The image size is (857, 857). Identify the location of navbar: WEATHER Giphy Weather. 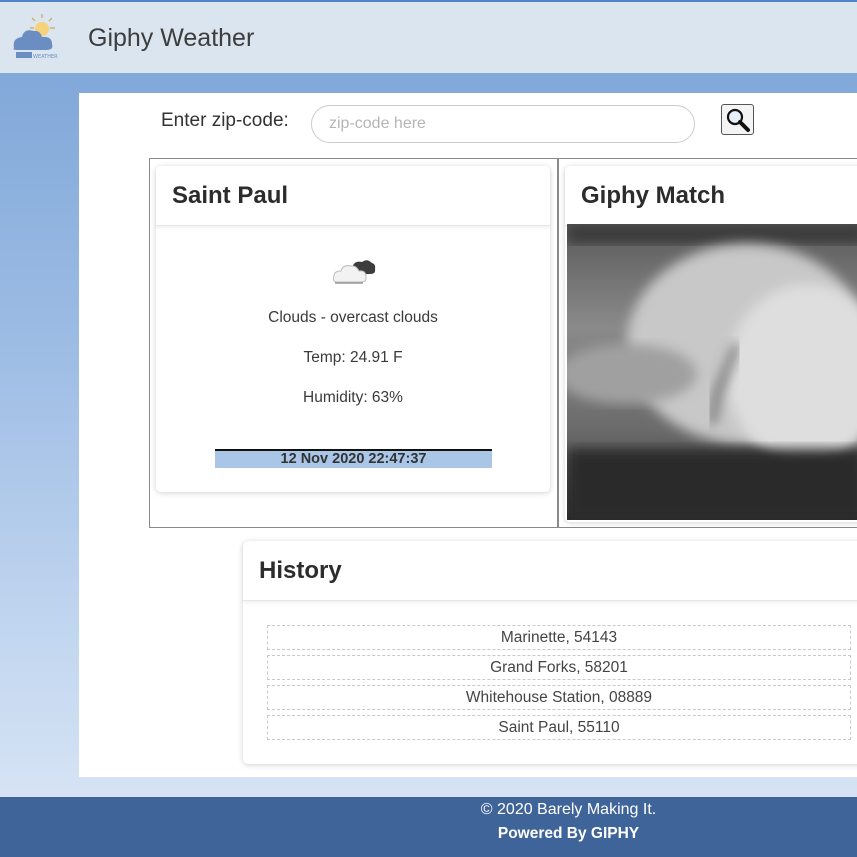
(428, 37).